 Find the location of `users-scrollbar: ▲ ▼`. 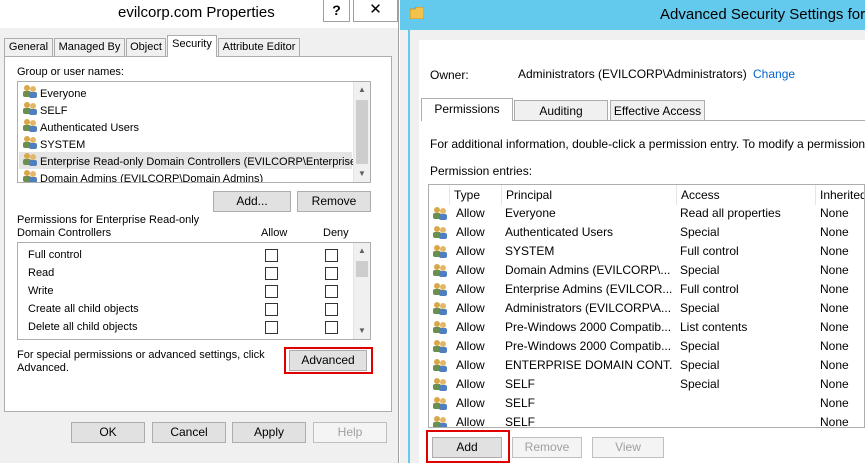

users-scrollbar: ▲ ▼ is located at coordinates (361, 132).